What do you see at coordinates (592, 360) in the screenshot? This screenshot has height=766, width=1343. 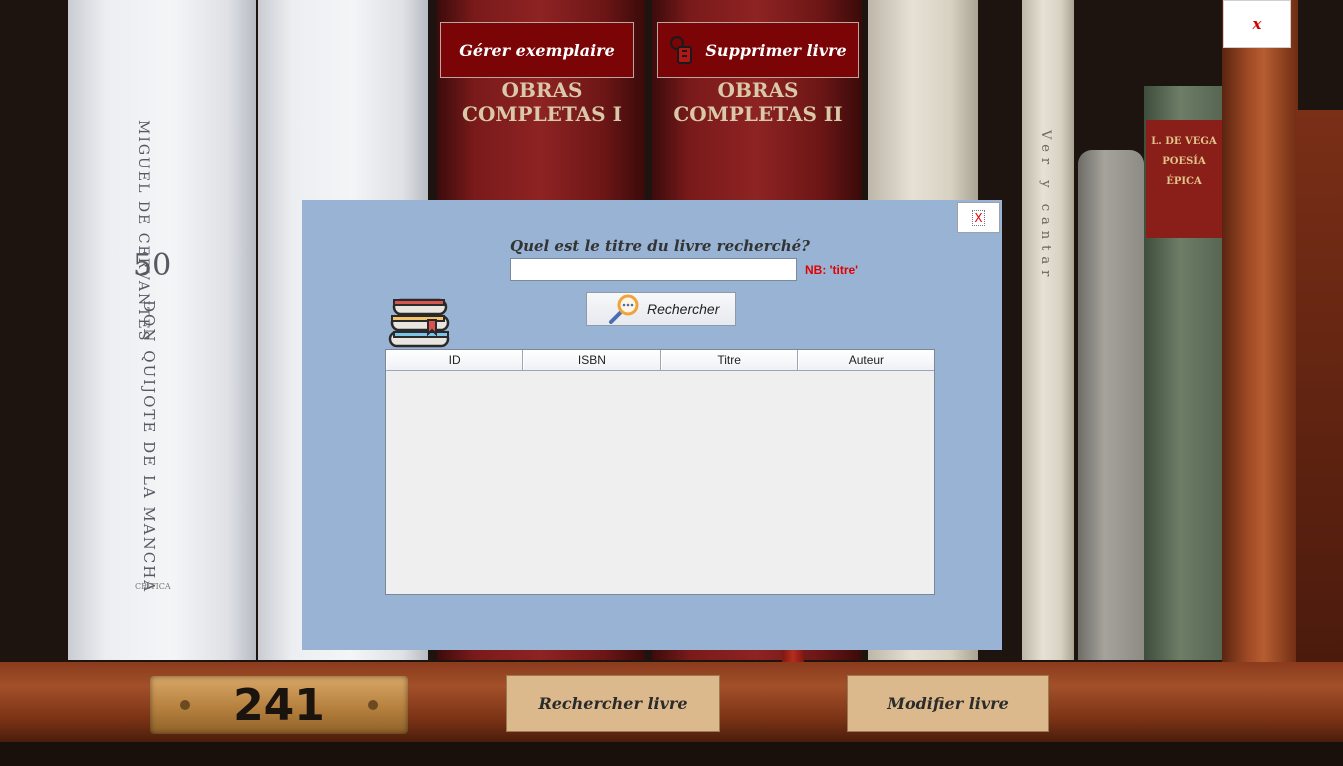 I see `column-header-isbn: ISBN` at bounding box center [592, 360].